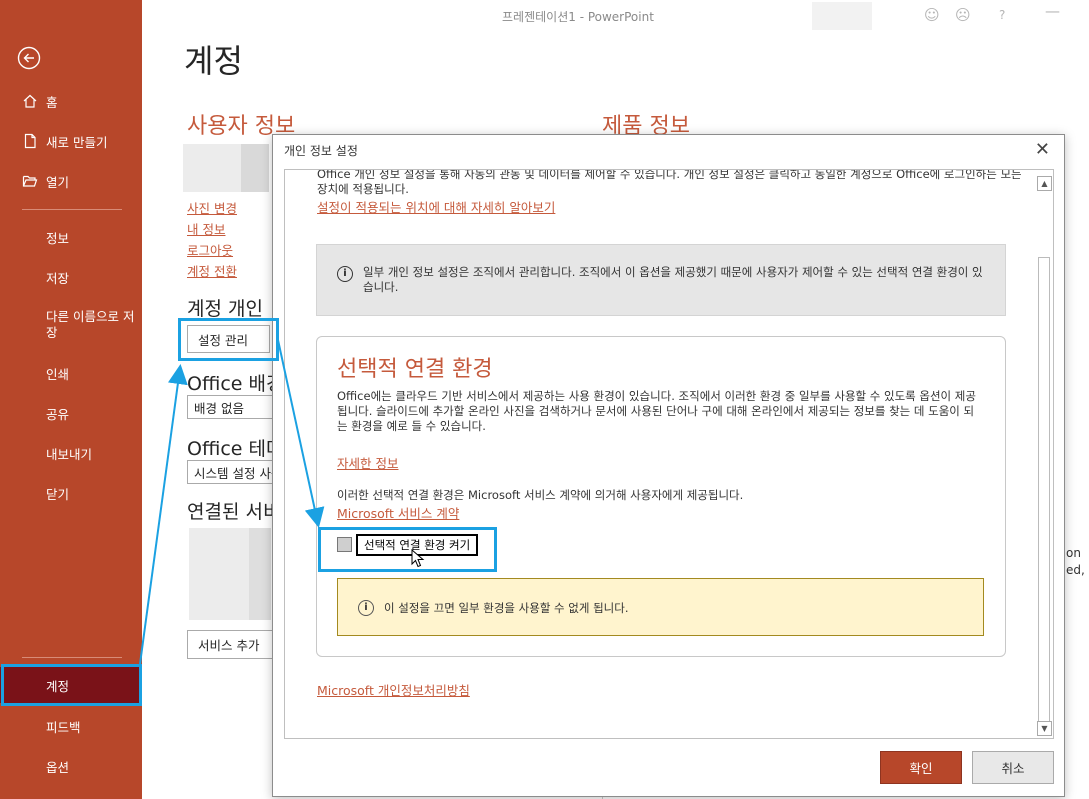 This screenshot has width=1089, height=799. Describe the element at coordinates (842, 16) in the screenshot. I see `user-account-area` at that location.